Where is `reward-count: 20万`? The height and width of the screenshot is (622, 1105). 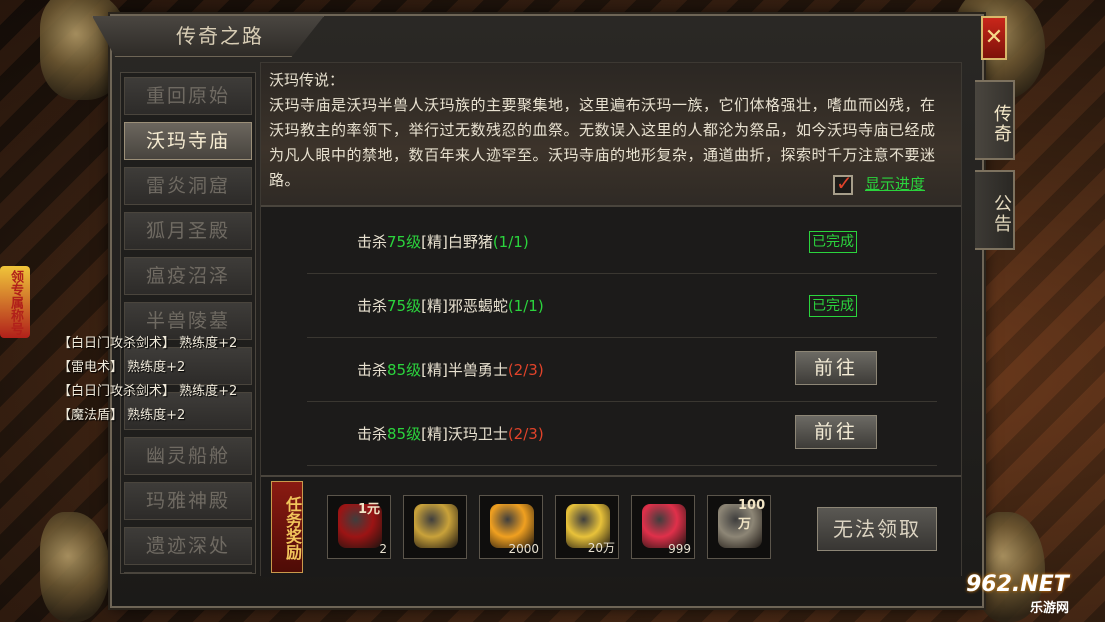 reward-count: 20万 is located at coordinates (601, 548).